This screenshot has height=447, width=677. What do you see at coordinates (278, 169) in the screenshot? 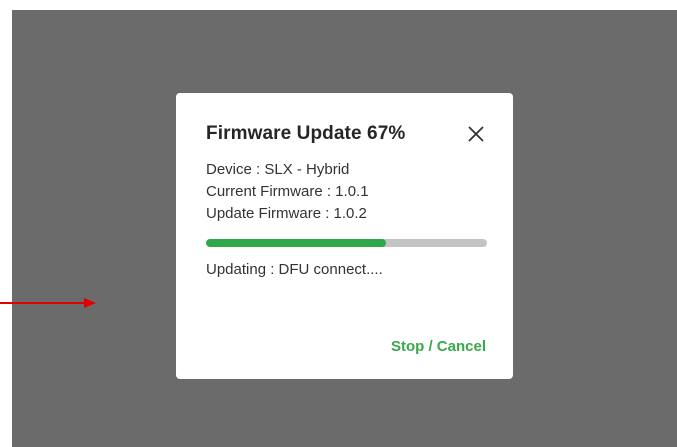
I see `device-label: Device : SLX - Hybrid` at bounding box center [278, 169].